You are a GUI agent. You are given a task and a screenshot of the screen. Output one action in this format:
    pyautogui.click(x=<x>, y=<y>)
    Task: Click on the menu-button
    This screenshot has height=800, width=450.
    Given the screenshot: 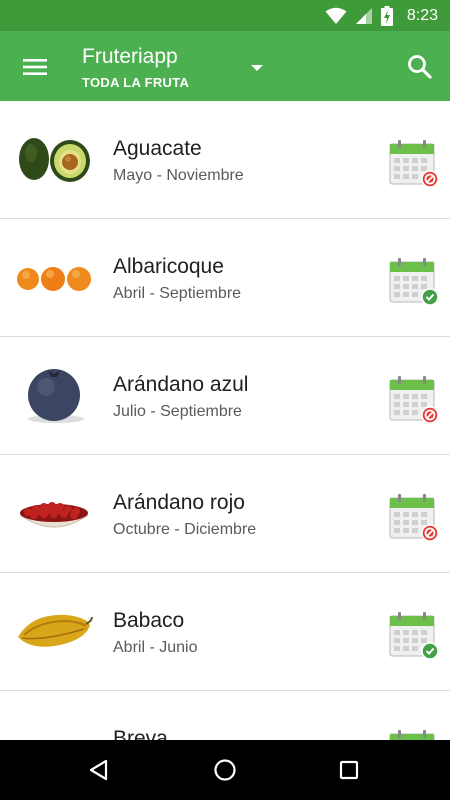 What is the action you would take?
    pyautogui.click(x=35, y=67)
    